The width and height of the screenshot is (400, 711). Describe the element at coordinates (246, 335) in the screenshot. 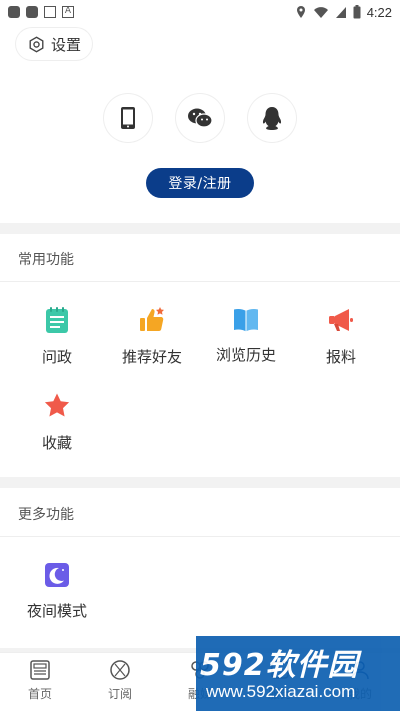

I see `grid-item-browse-history: 浏览历史` at that location.